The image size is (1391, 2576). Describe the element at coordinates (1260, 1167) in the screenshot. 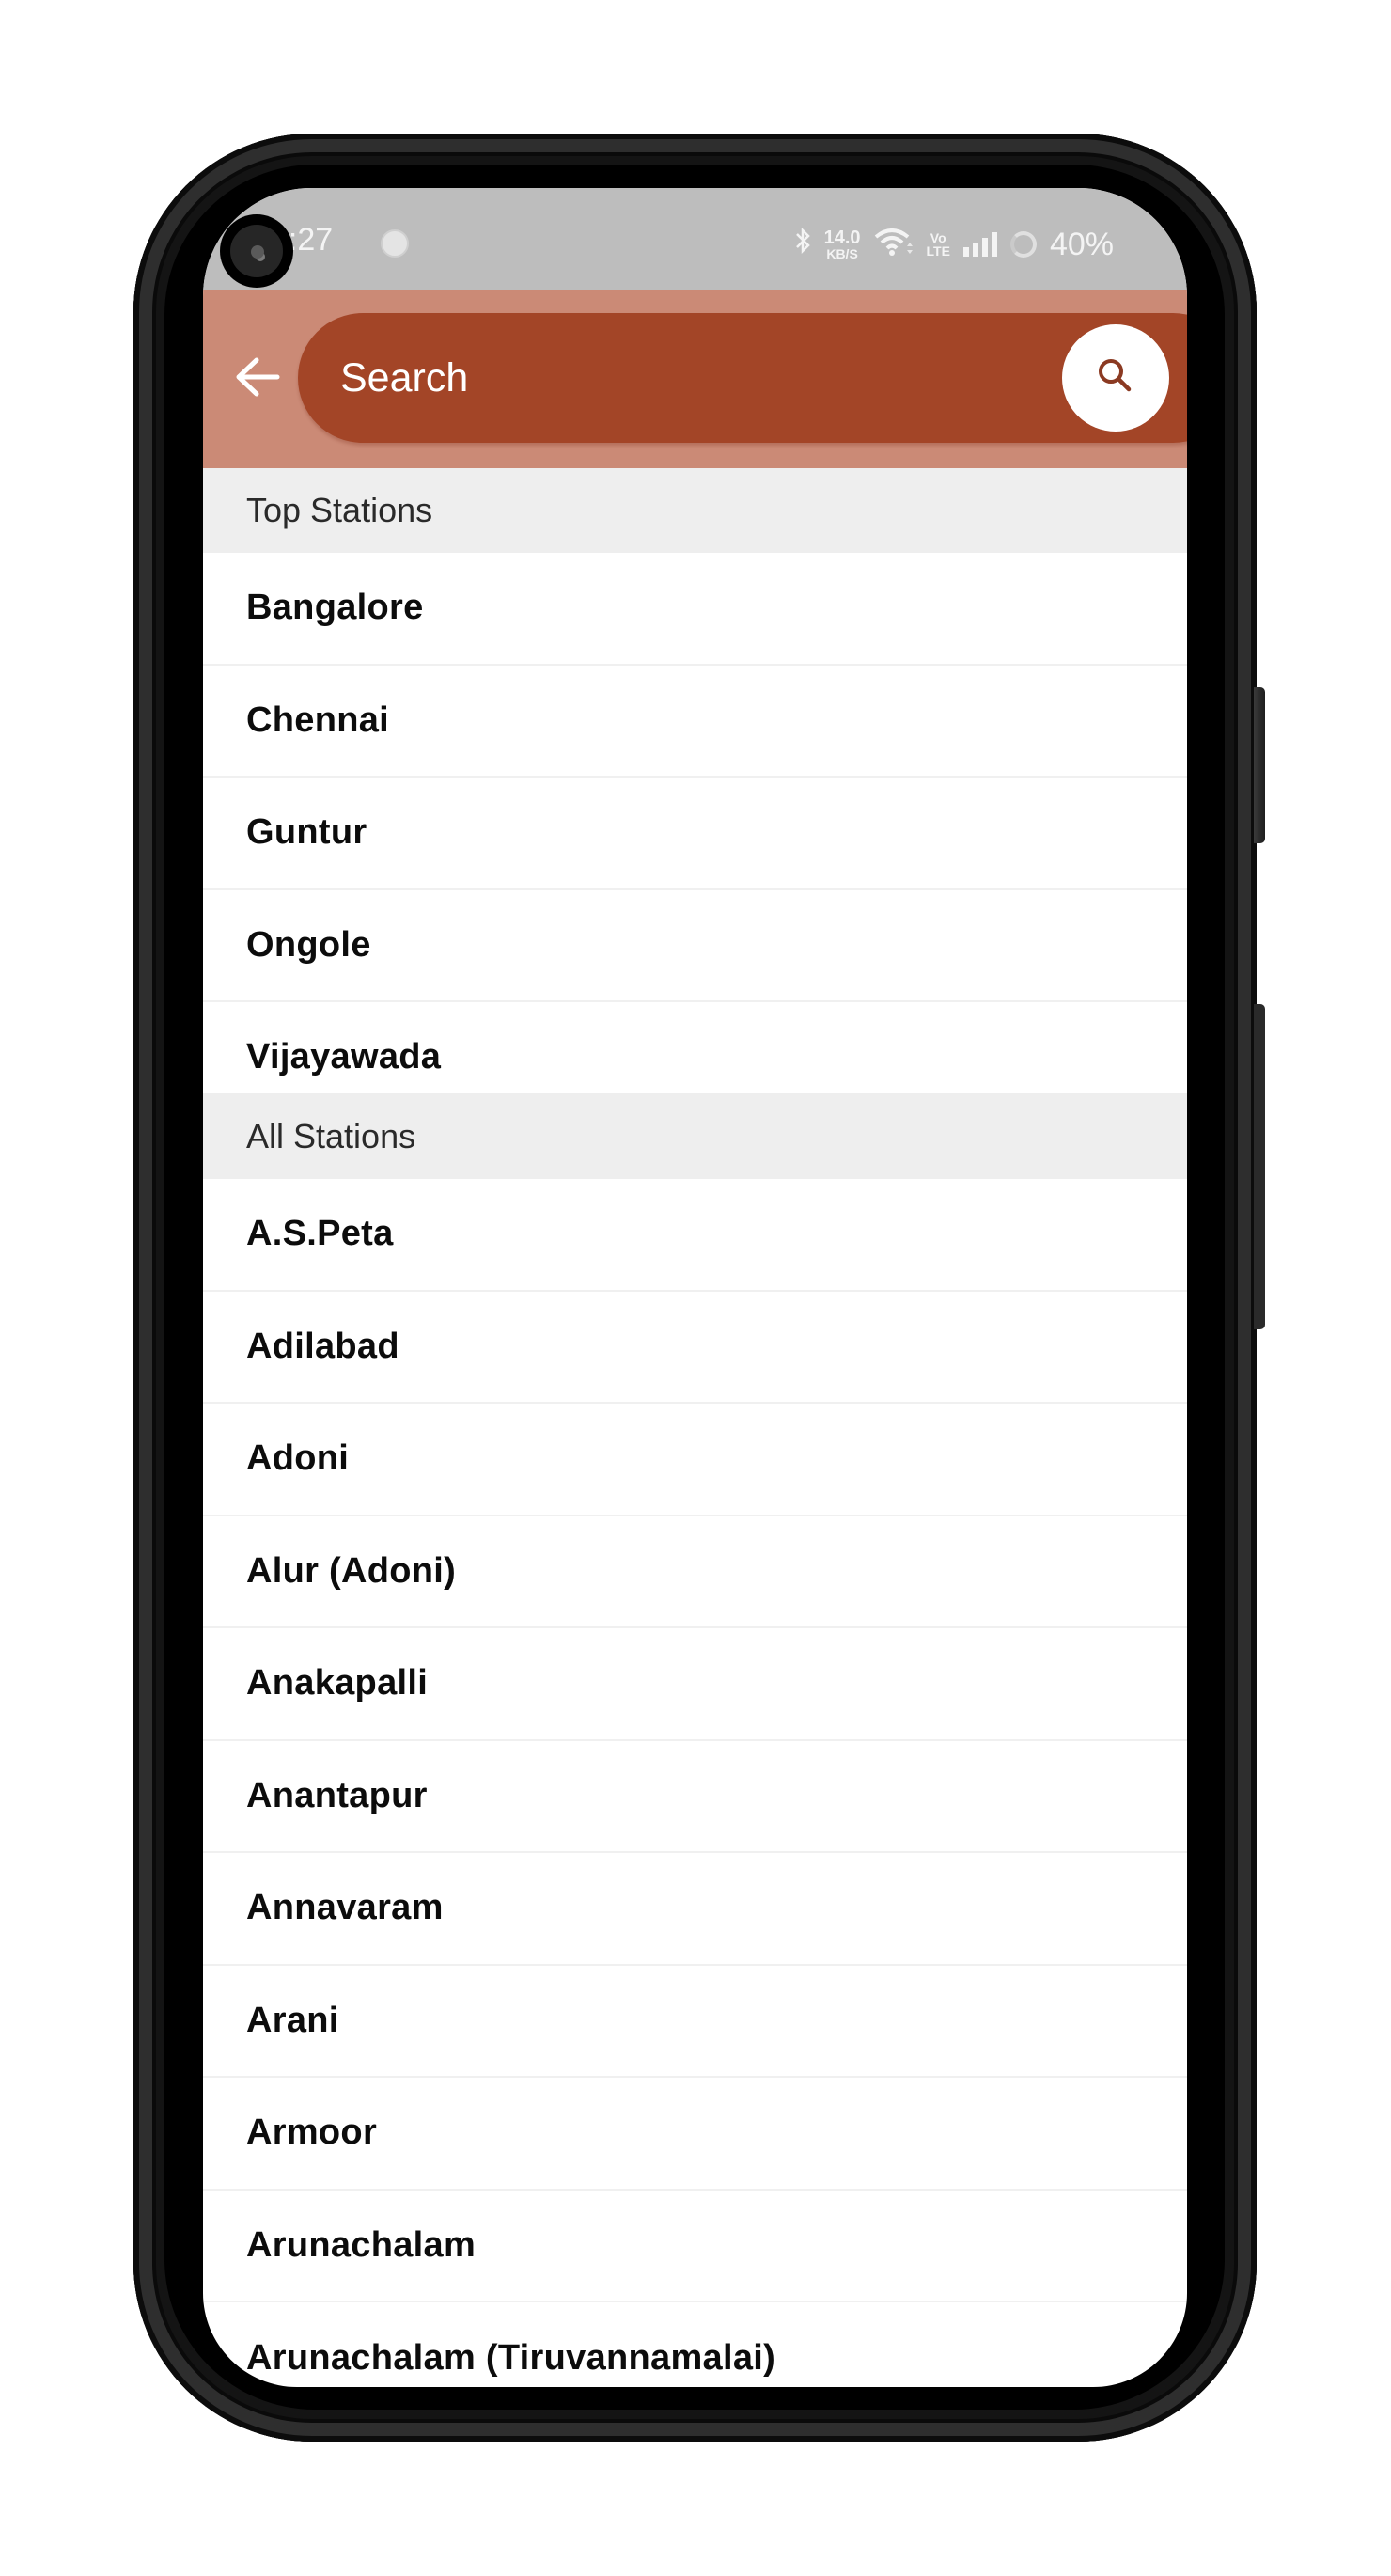

I see `volume-button` at that location.